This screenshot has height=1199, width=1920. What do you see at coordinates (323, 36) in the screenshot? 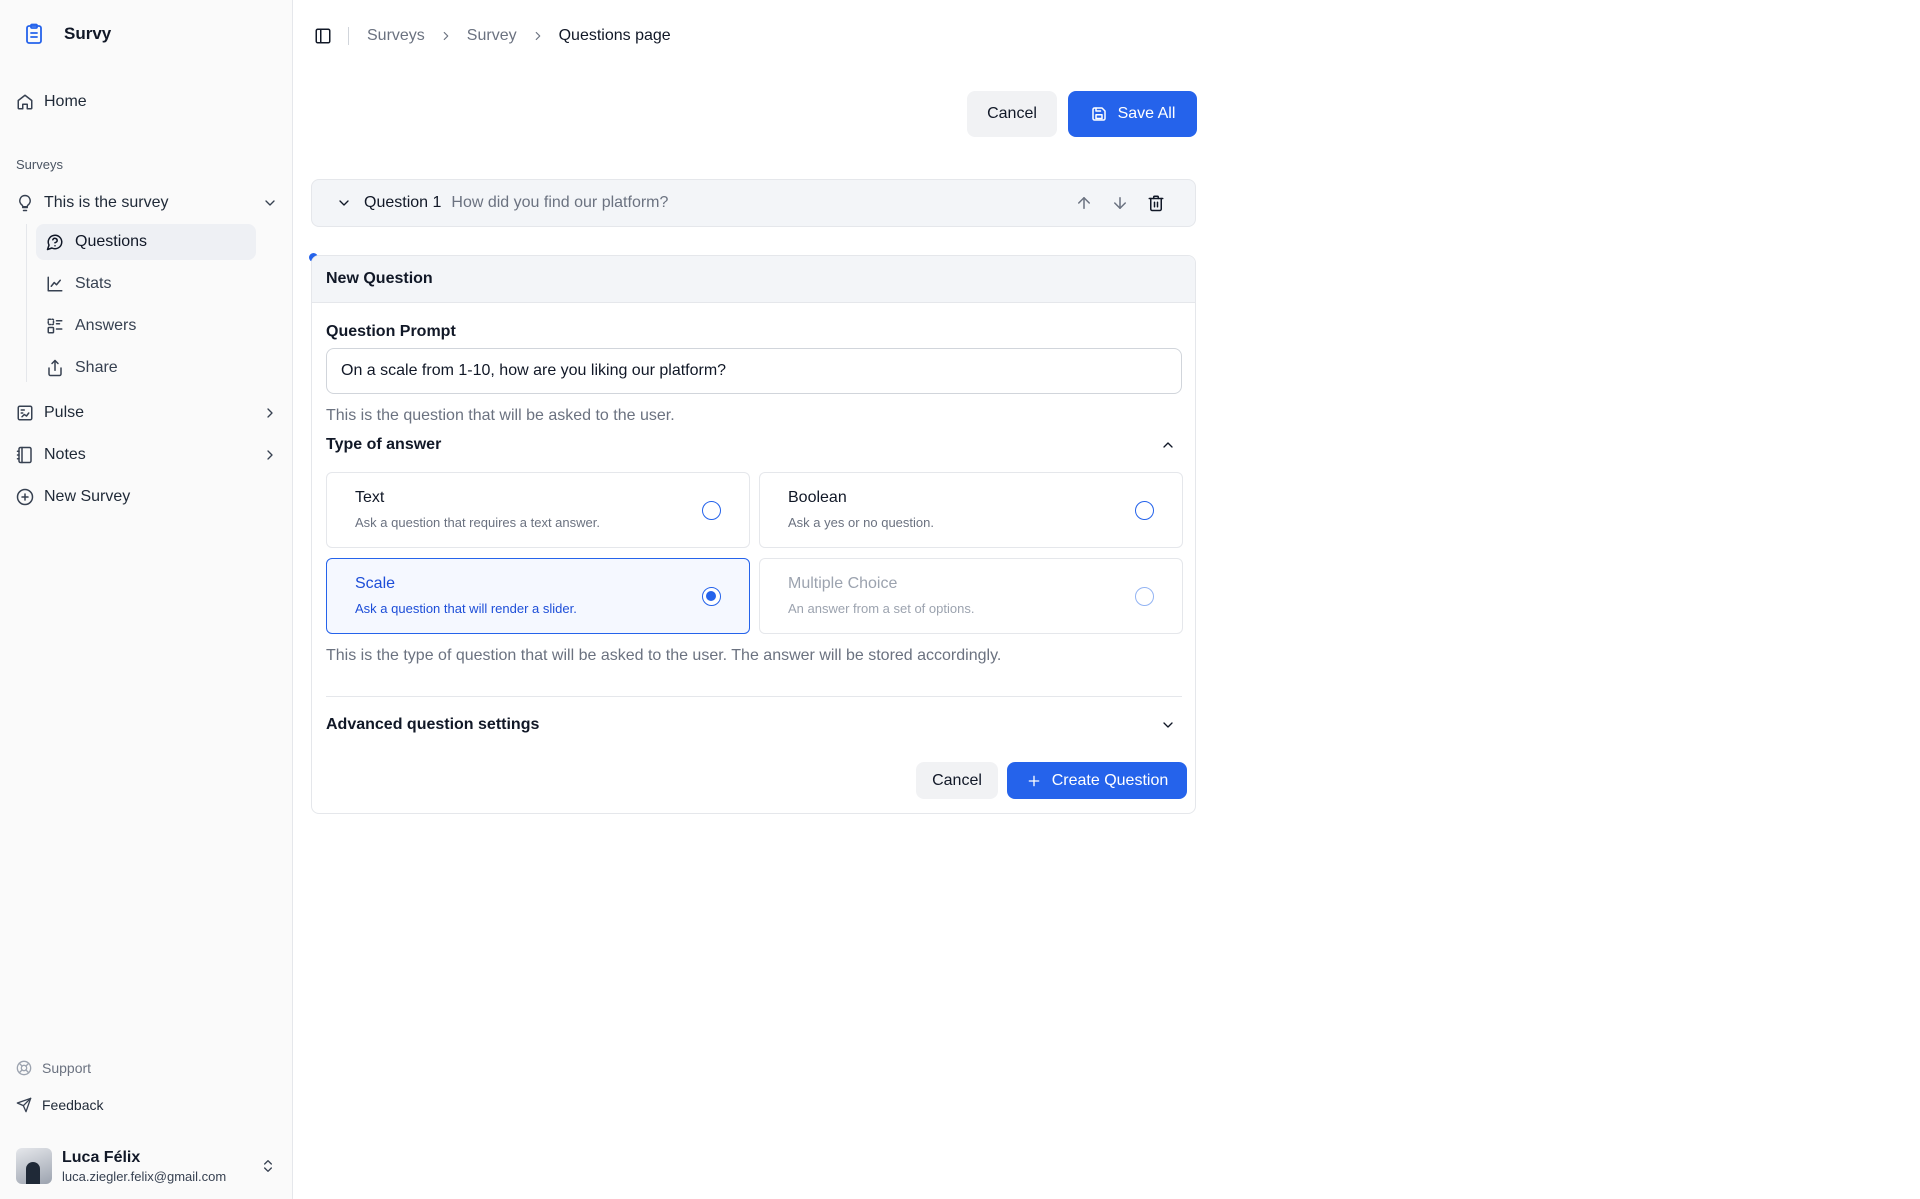
I see `sidebar-toggle-icon` at bounding box center [323, 36].